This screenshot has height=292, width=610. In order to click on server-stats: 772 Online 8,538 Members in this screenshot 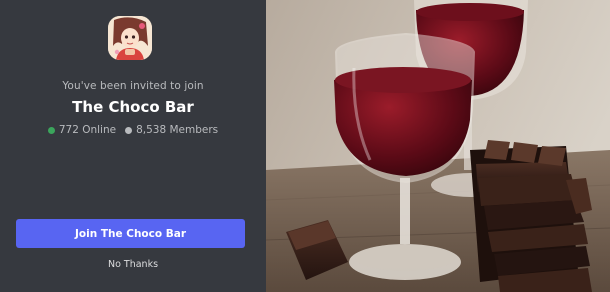, I will do `click(133, 130)`.